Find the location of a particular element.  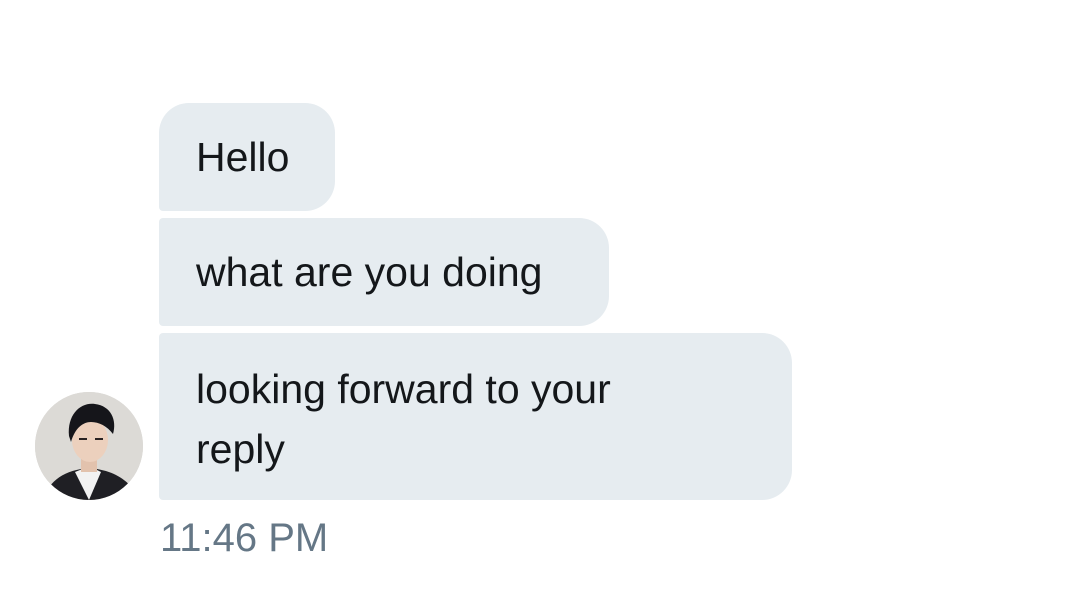

message-bubble: Hello is located at coordinates (247, 157).